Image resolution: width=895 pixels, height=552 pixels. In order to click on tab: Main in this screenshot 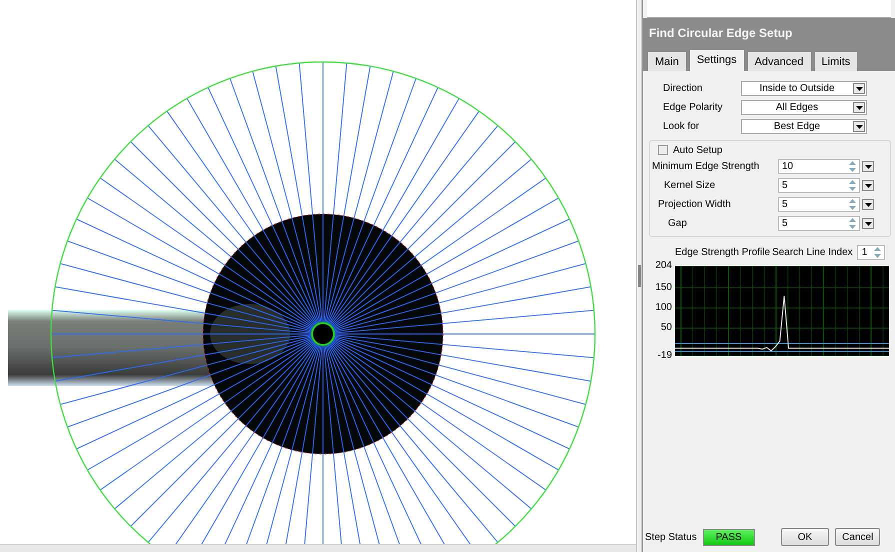, I will do `click(667, 61)`.